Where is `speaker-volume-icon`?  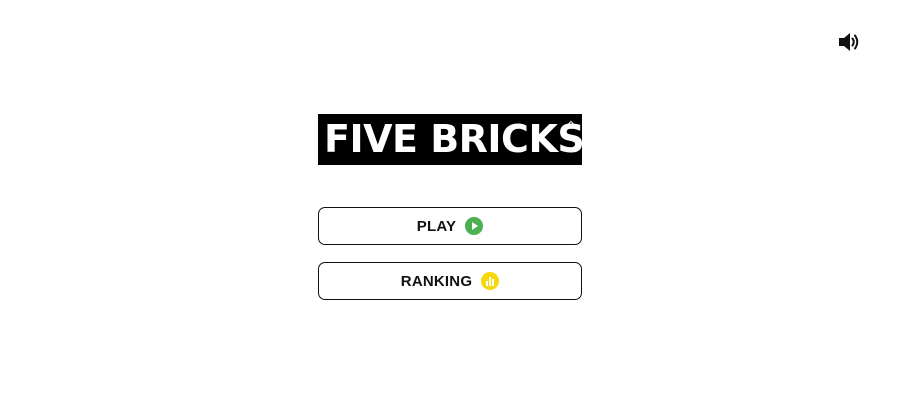
speaker-volume-icon is located at coordinates (849, 42).